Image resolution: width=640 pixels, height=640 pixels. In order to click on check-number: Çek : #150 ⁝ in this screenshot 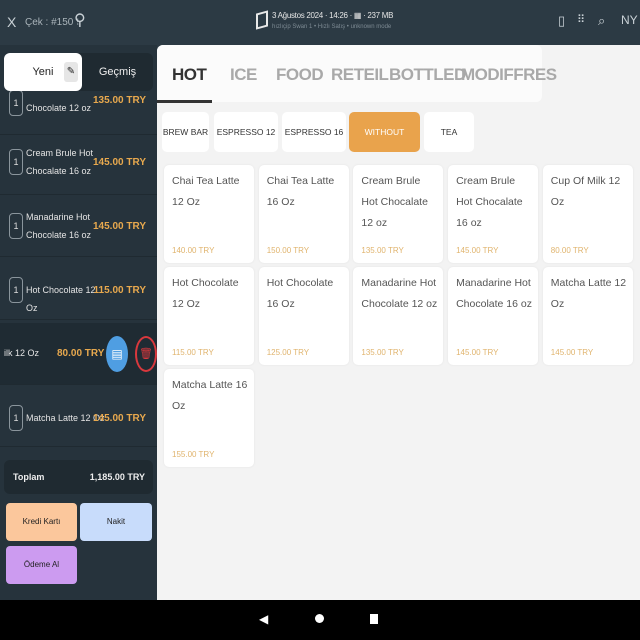, I will do `click(52, 22)`.